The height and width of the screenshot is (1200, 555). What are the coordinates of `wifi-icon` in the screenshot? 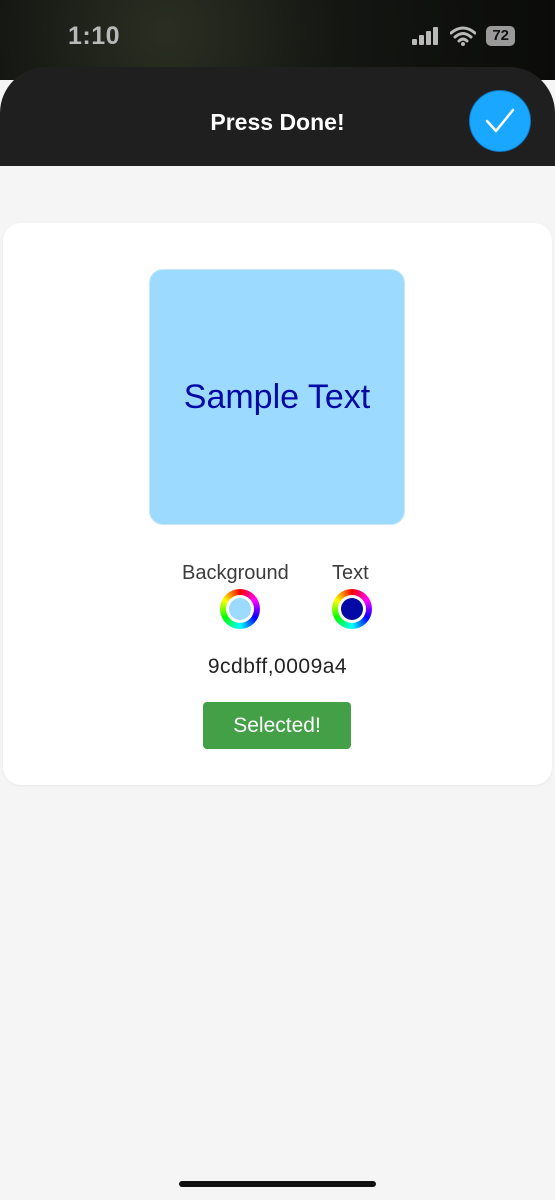 It's located at (463, 36).